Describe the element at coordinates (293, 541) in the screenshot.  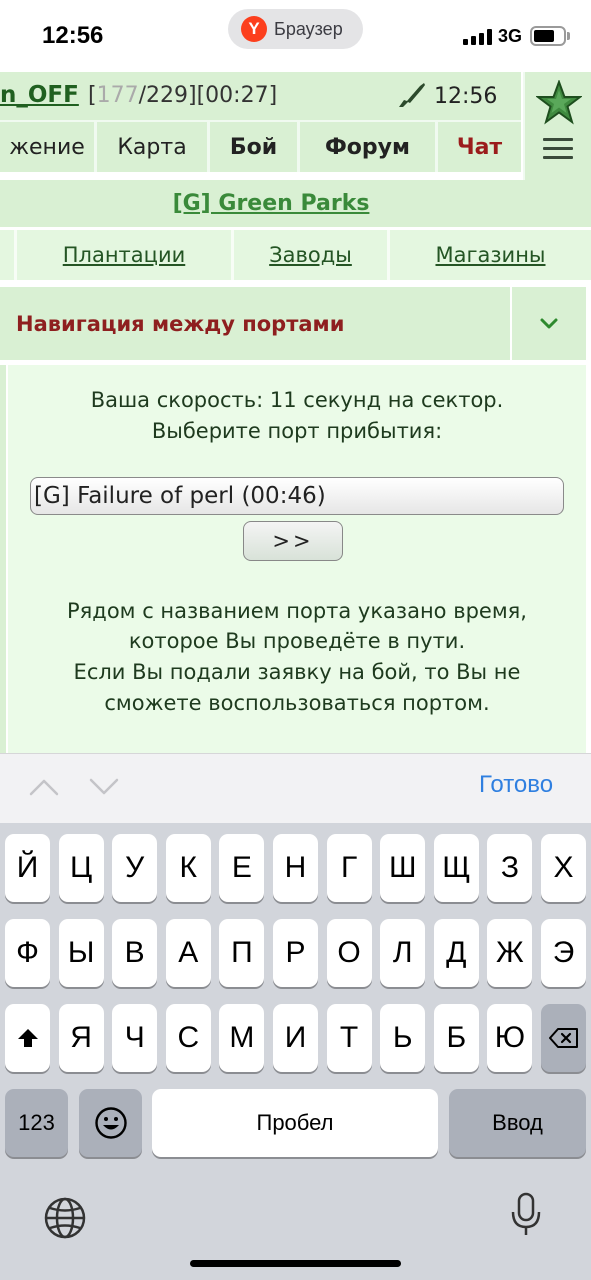
I see `go-button: >>` at that location.